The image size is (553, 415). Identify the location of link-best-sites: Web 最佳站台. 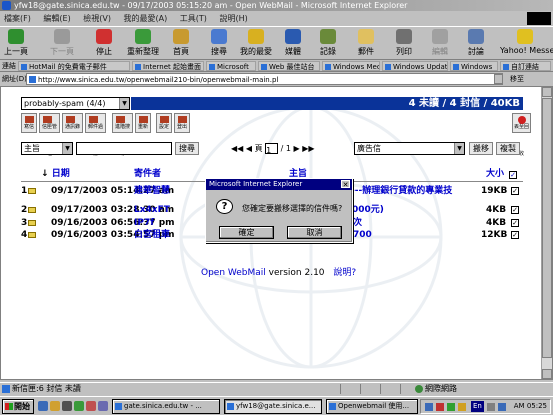
(289, 66).